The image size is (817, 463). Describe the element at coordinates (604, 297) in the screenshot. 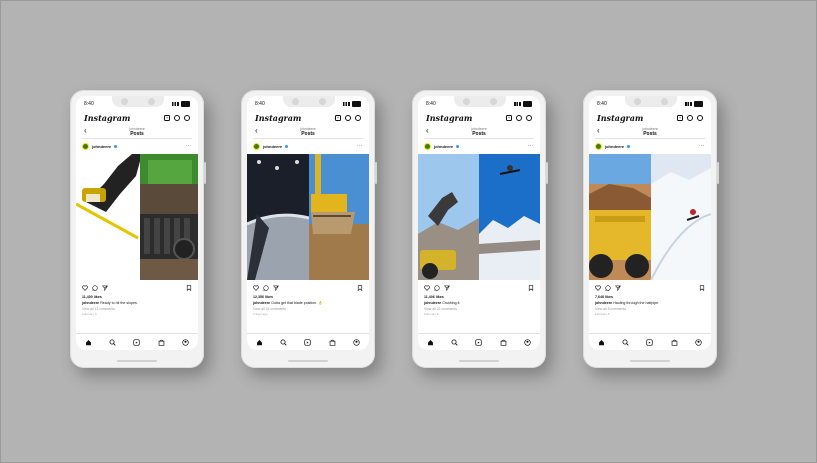

I see `likes-count: 7,648 likes` at that location.